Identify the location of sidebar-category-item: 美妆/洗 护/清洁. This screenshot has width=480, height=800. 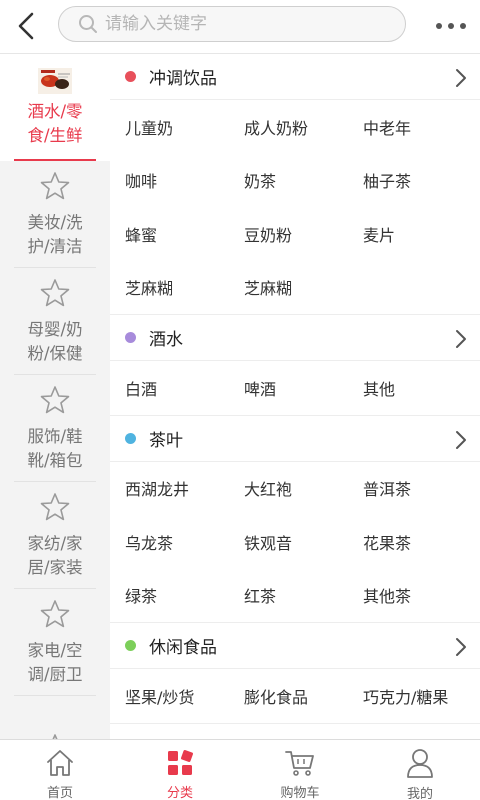
(55, 214).